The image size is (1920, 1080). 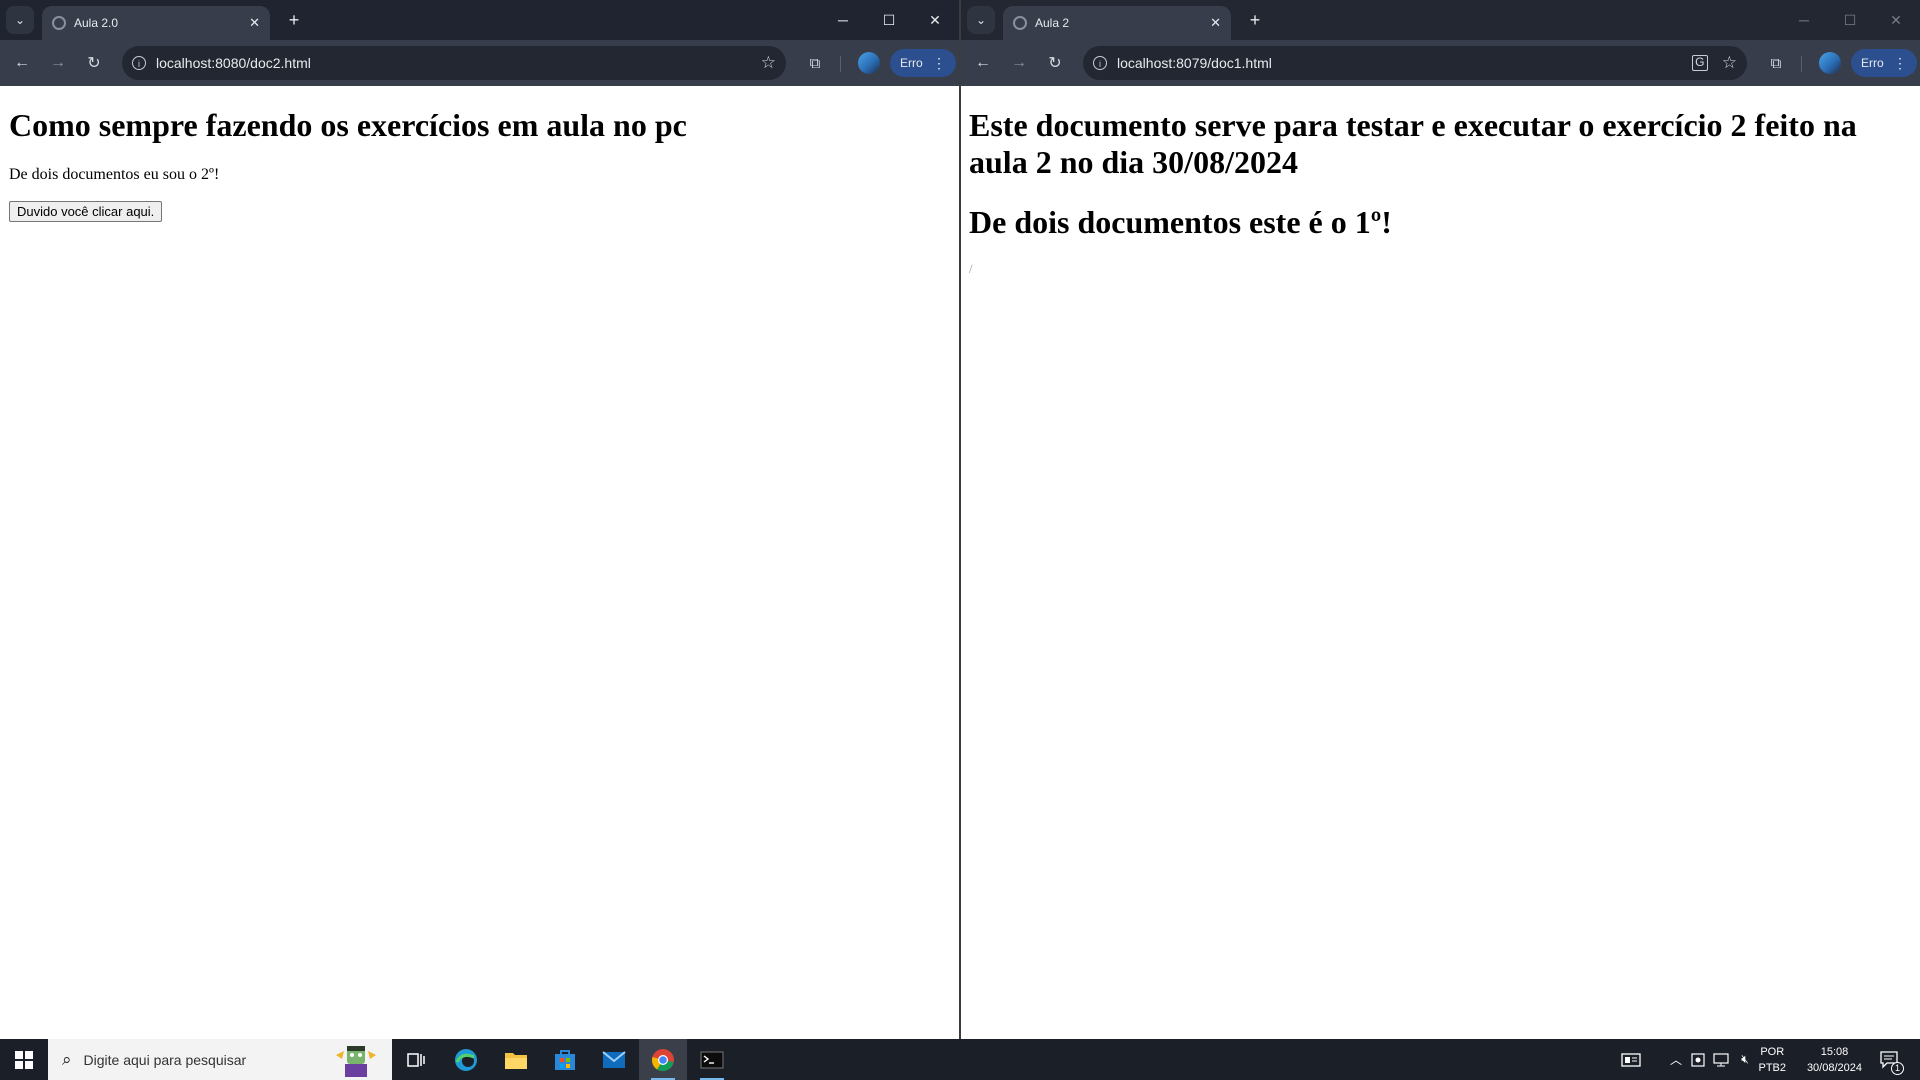 I want to click on taskbar-terminal, so click(x=712, y=1059).